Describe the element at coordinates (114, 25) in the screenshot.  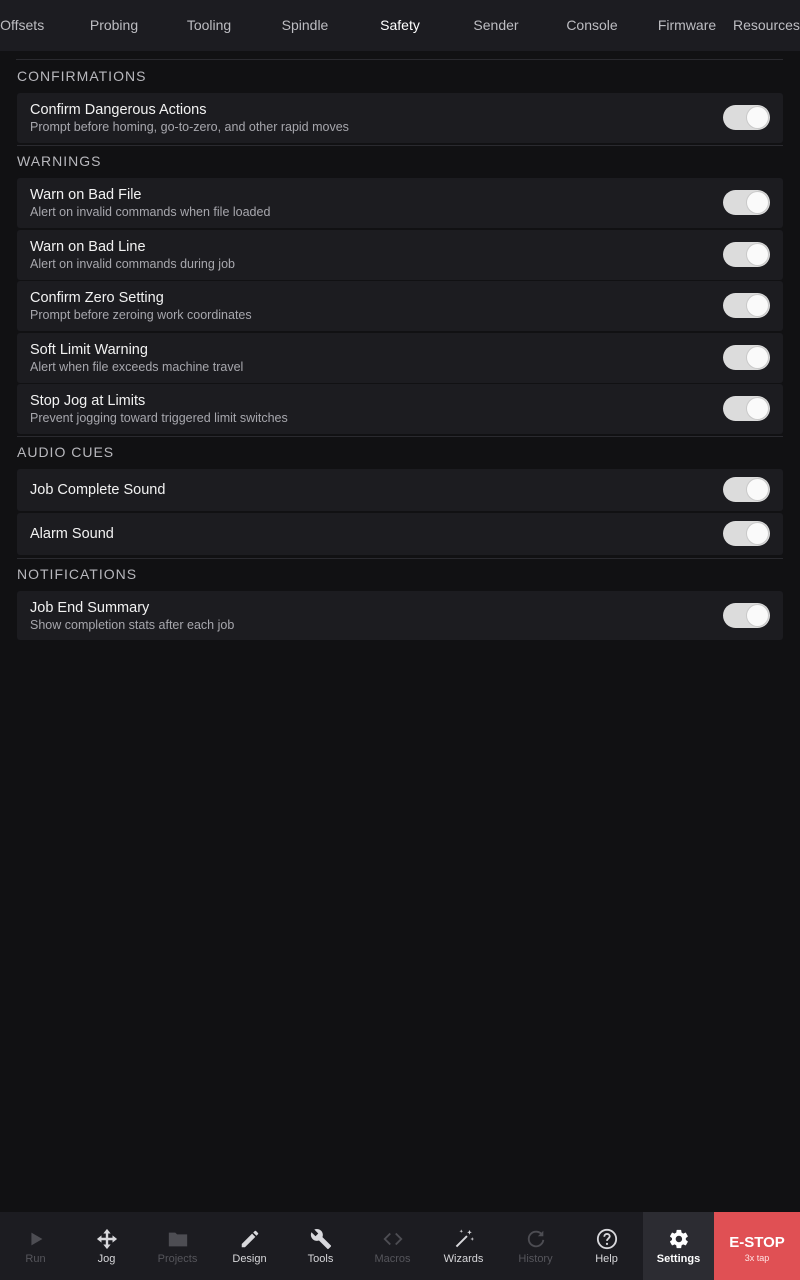
I see `tab-probing: Probing` at that location.